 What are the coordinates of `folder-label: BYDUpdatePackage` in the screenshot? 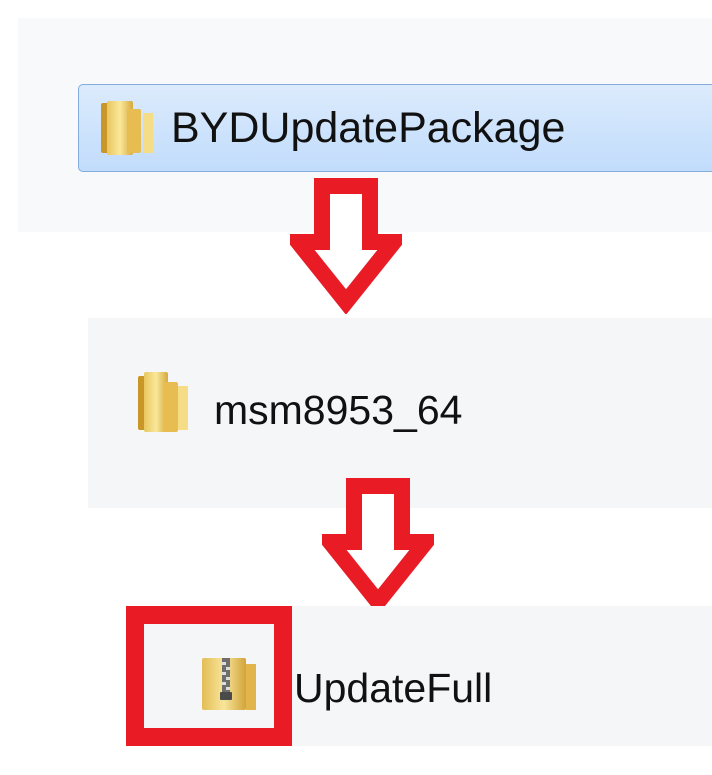 It's located at (368, 128).